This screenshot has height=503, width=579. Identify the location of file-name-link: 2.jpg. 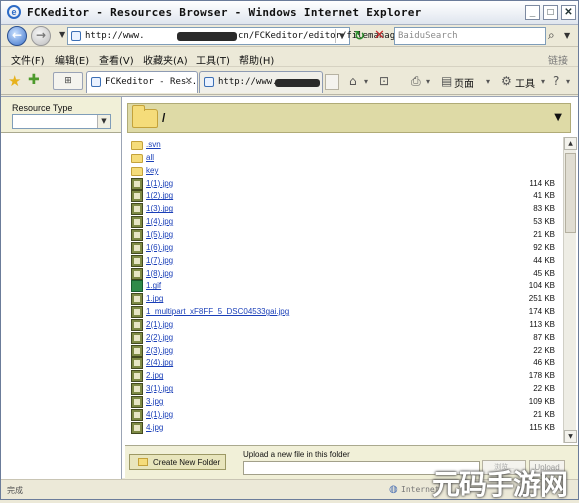
(154, 375).